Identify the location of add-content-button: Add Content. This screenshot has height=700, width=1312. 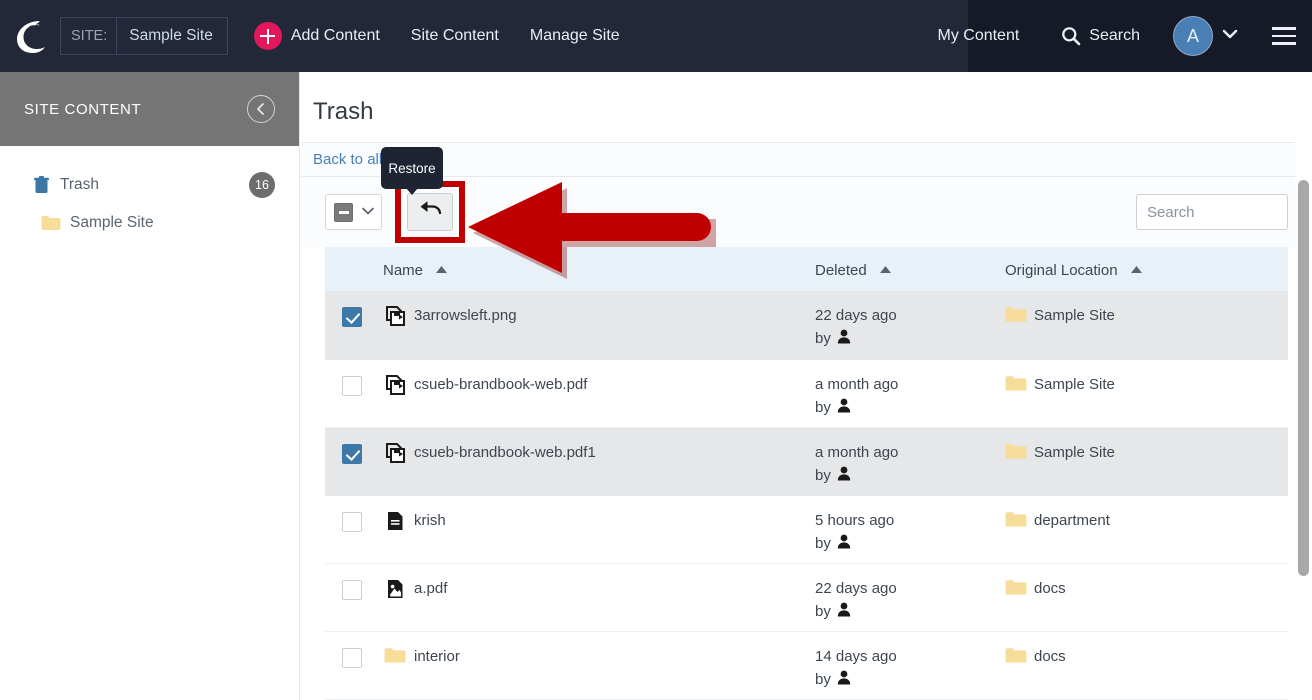
(316, 36).